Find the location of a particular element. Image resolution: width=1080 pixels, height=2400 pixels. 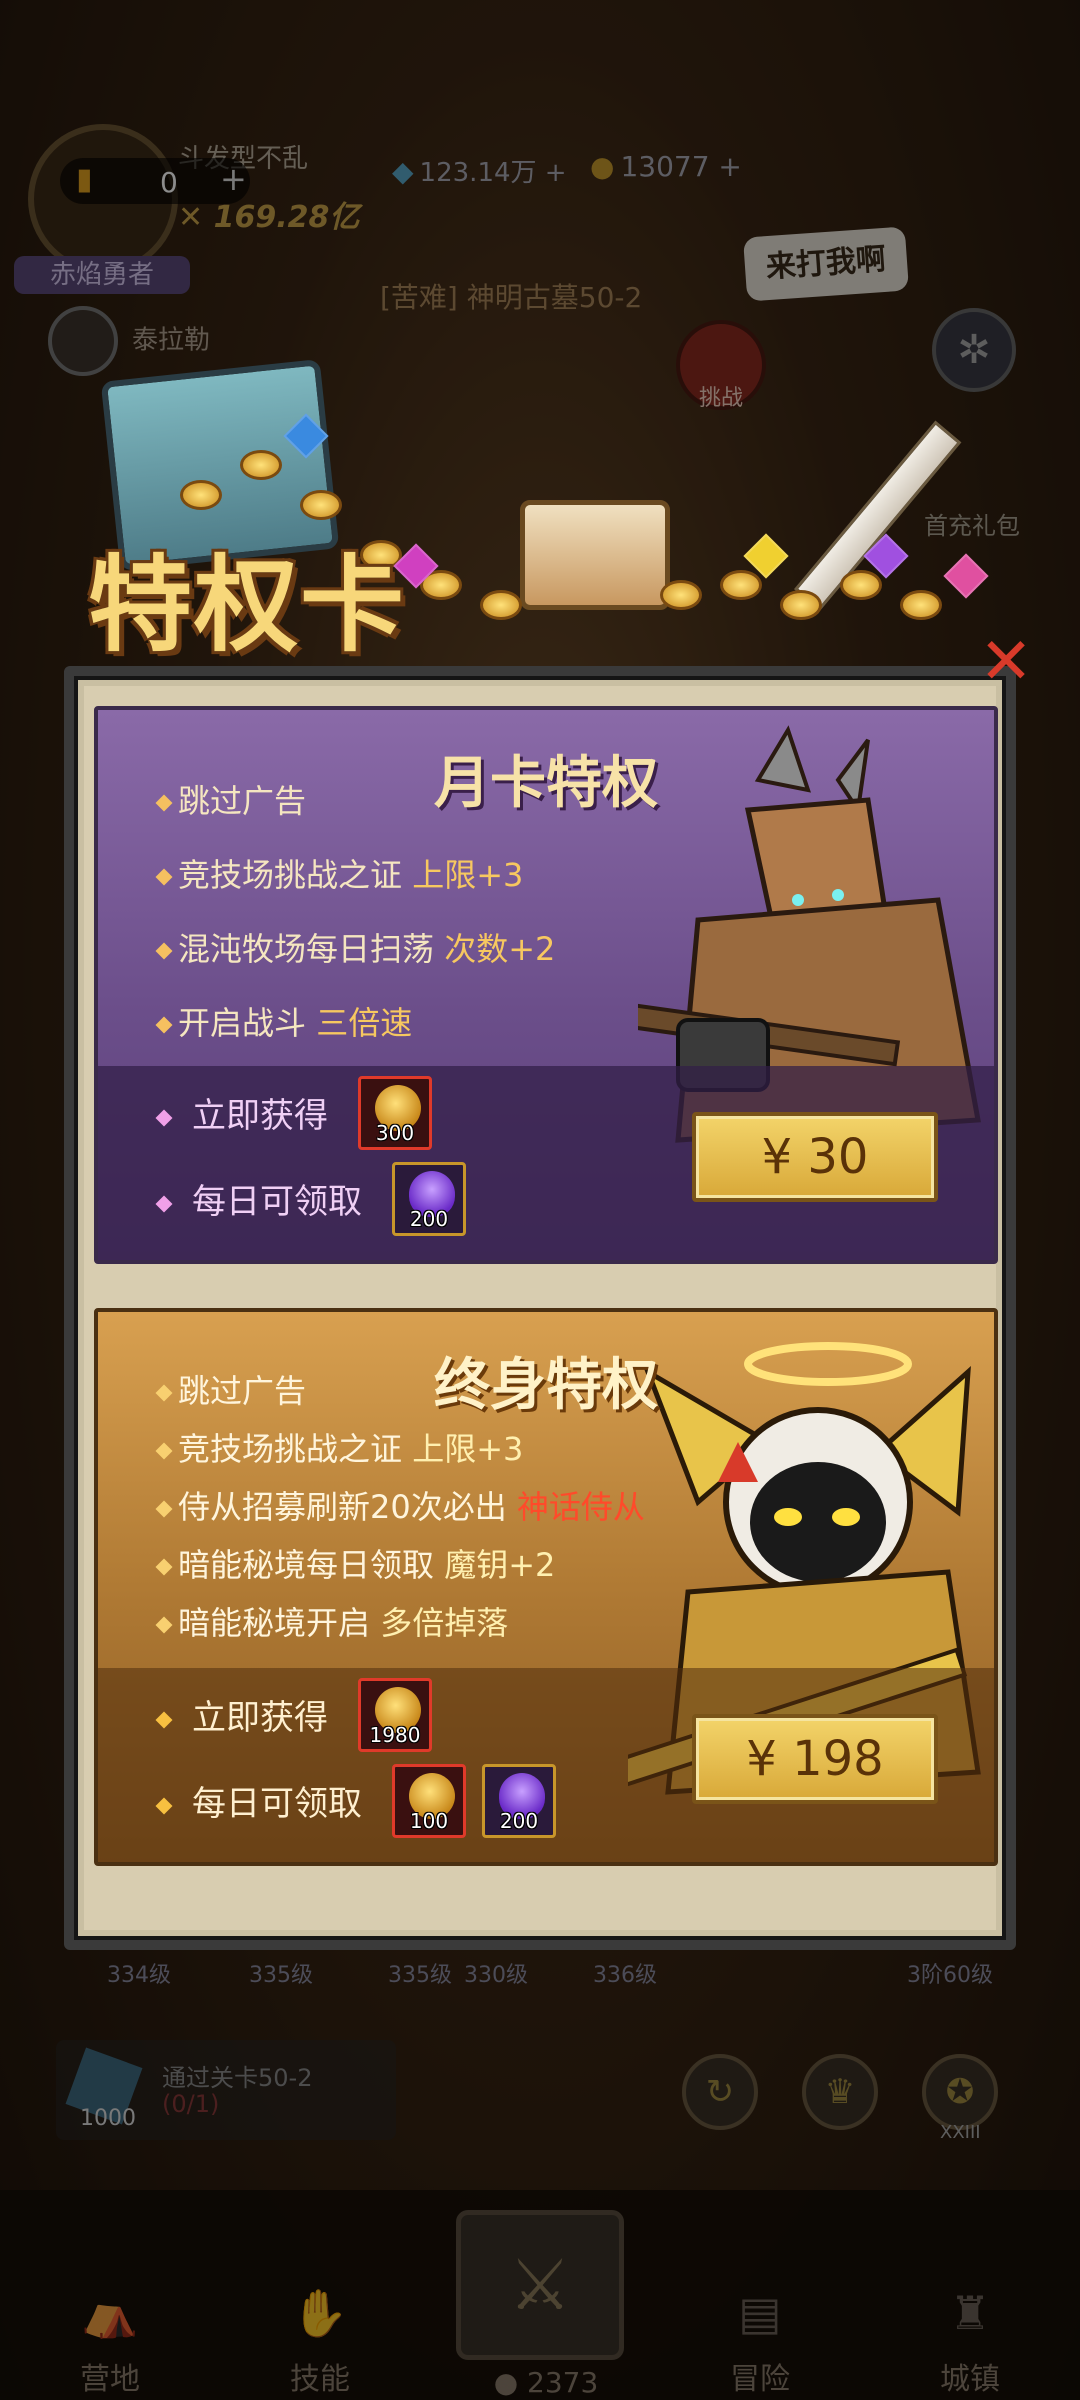

monthly-feature: 混沌牧场每日扫荡 次数+2 is located at coordinates (355, 947).